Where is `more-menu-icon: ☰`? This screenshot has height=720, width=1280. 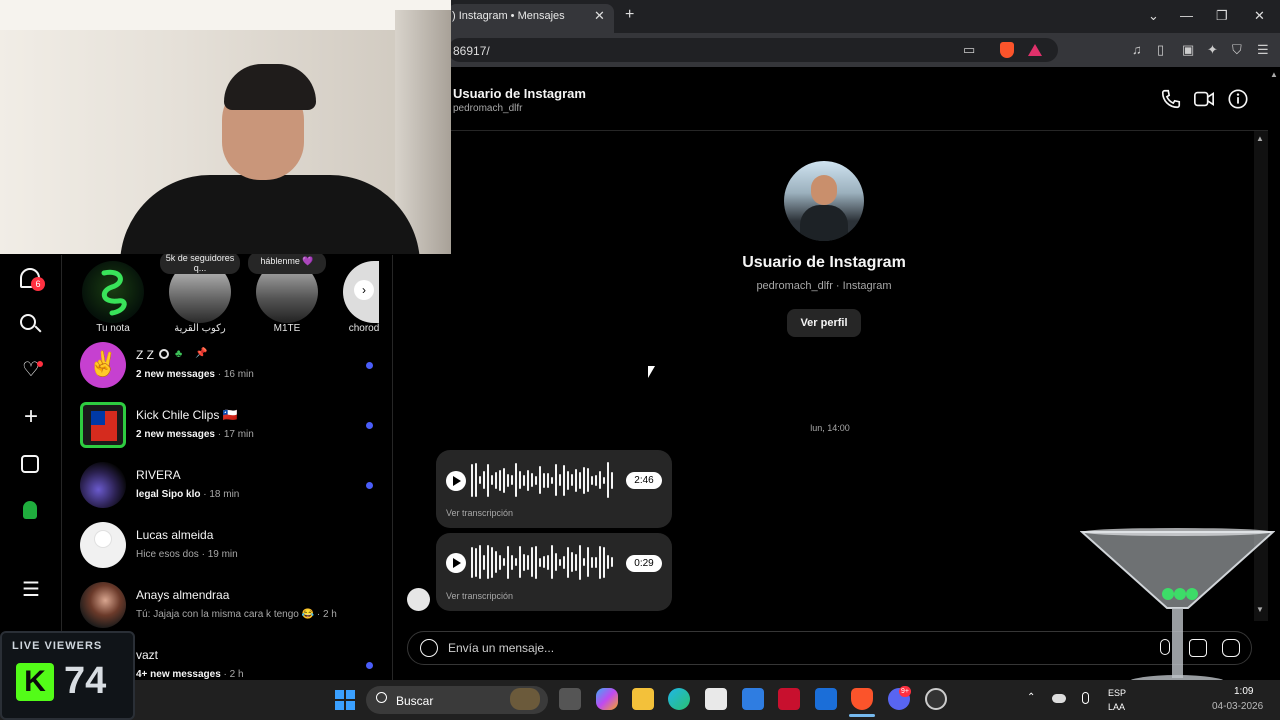
more-menu-icon: ☰ is located at coordinates (31, 590).